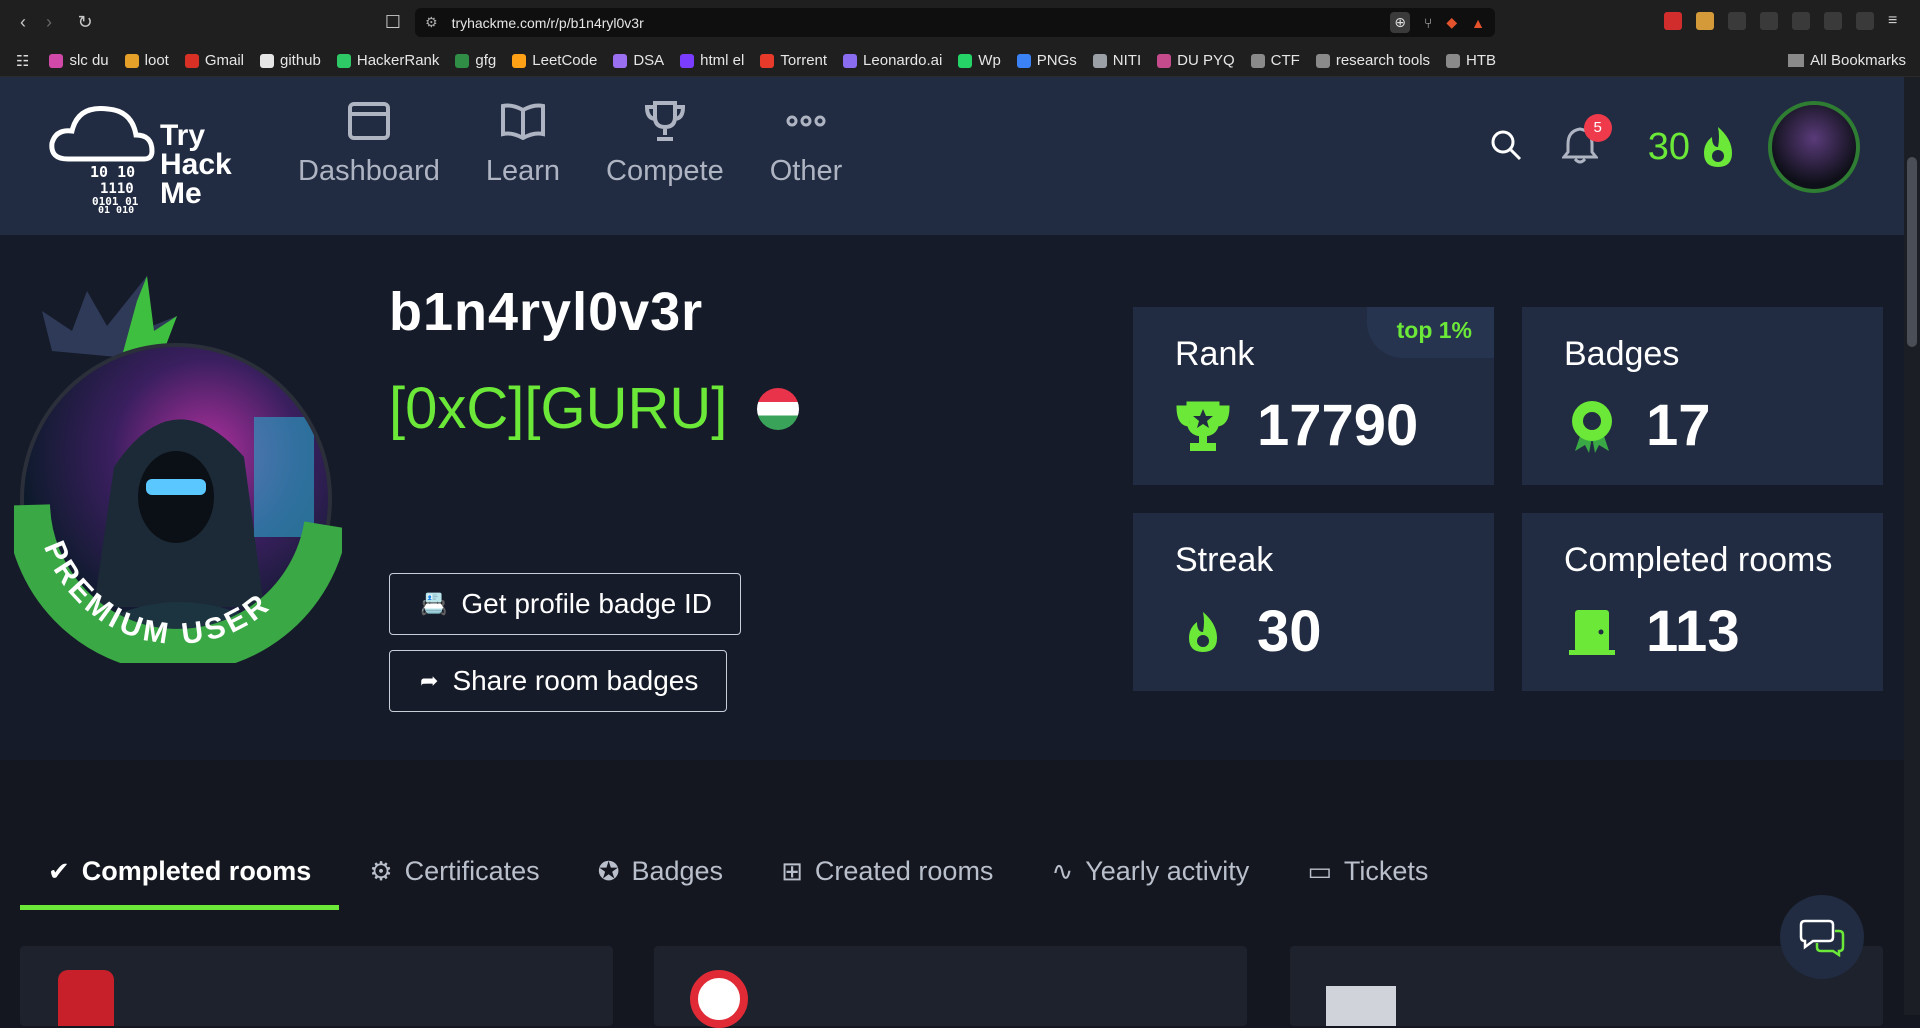  I want to click on bookmark-item: github, so click(290, 60).